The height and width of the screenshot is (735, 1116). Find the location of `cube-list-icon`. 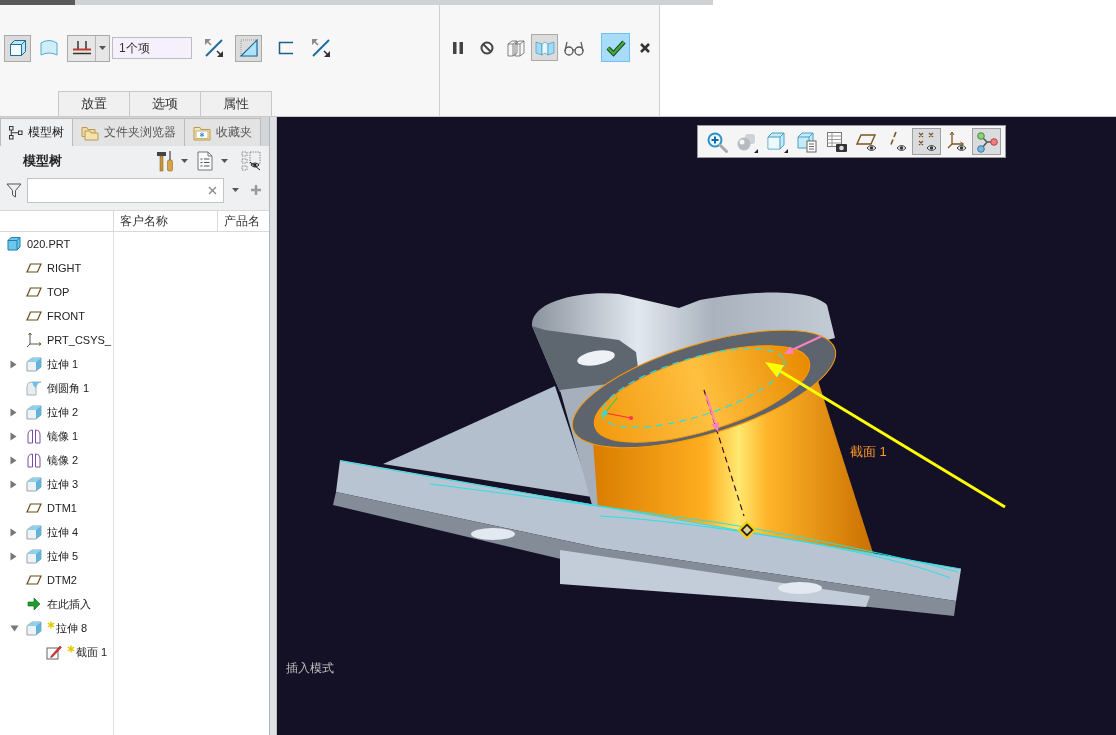

cube-list-icon is located at coordinates (806, 141).